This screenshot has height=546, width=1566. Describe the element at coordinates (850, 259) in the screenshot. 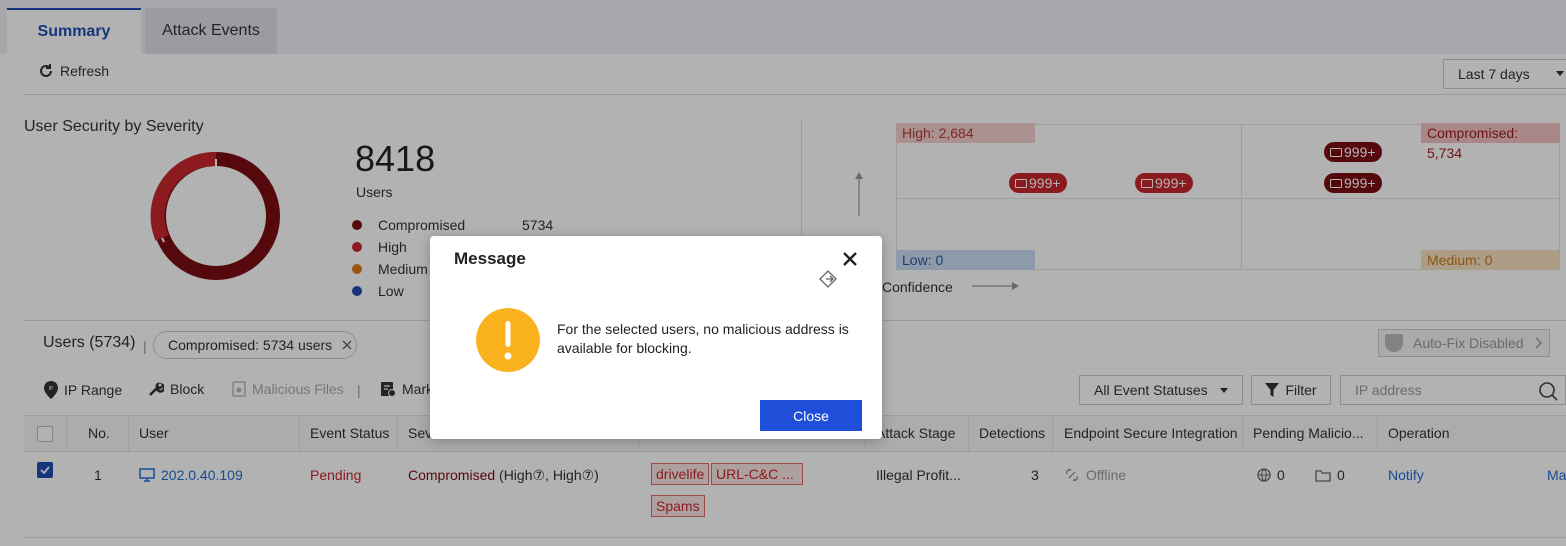

I see `close-icon` at that location.